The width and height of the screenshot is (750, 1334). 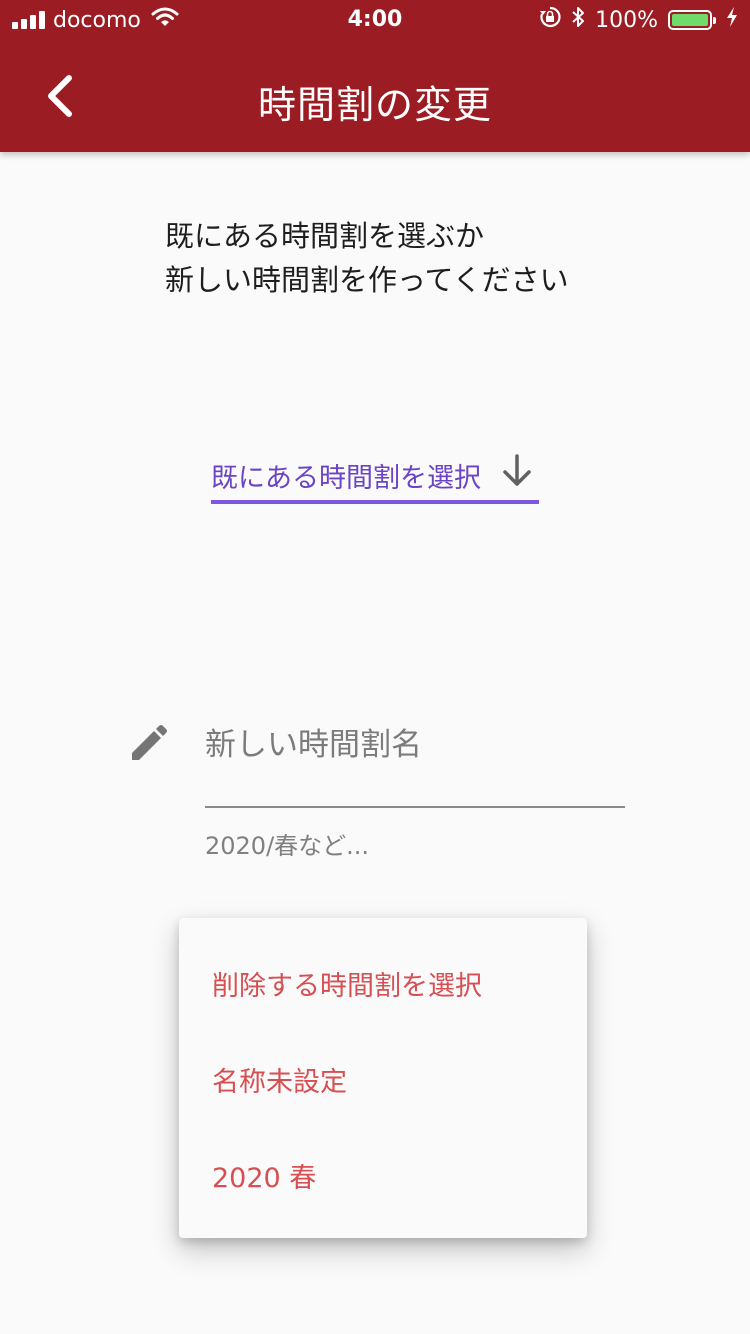 What do you see at coordinates (313, 745) in the screenshot?
I see `input-placeholder: 新しい時間割名` at bounding box center [313, 745].